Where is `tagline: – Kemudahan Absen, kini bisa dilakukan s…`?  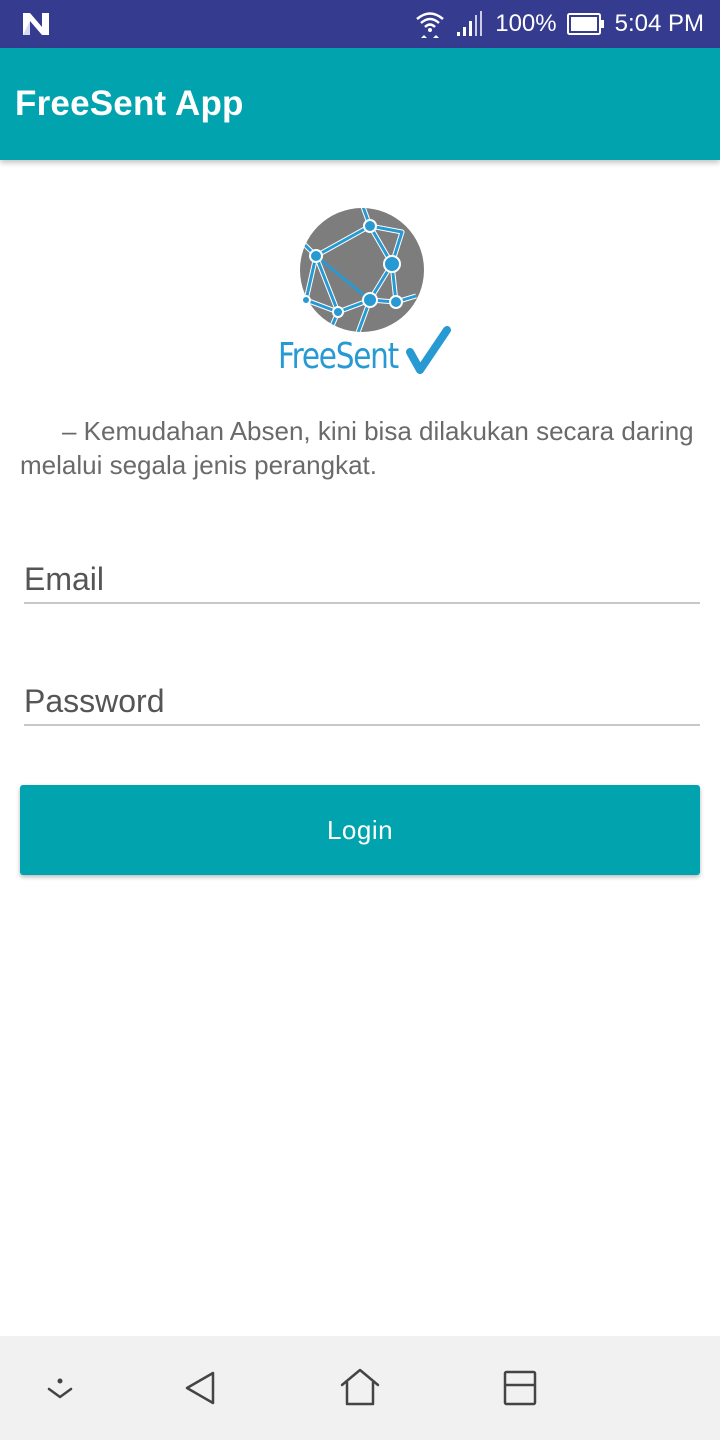
tagline: – Kemudahan Absen, kini bisa dilakukan s… is located at coordinates (357, 448).